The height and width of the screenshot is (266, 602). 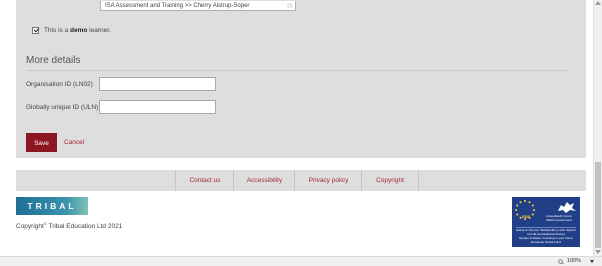 What do you see at coordinates (546, 234) in the screenshot?
I see `esf-line-4: Cronfa Gymdeithasol Ewrop` at bounding box center [546, 234].